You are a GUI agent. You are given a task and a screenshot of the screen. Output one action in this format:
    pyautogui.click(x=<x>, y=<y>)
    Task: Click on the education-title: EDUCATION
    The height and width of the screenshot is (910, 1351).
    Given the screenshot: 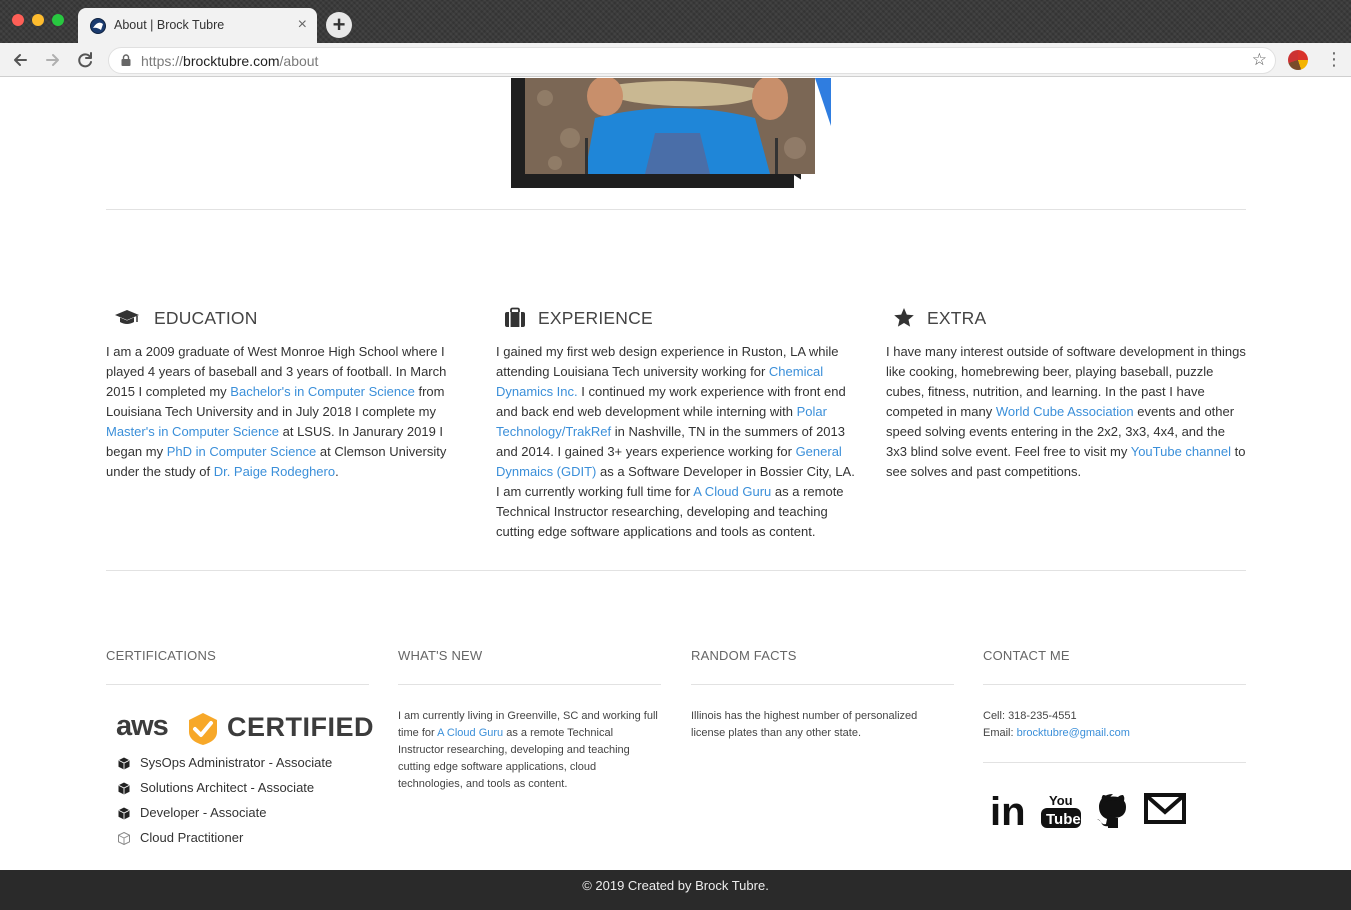 What is the action you would take?
    pyautogui.click(x=206, y=318)
    